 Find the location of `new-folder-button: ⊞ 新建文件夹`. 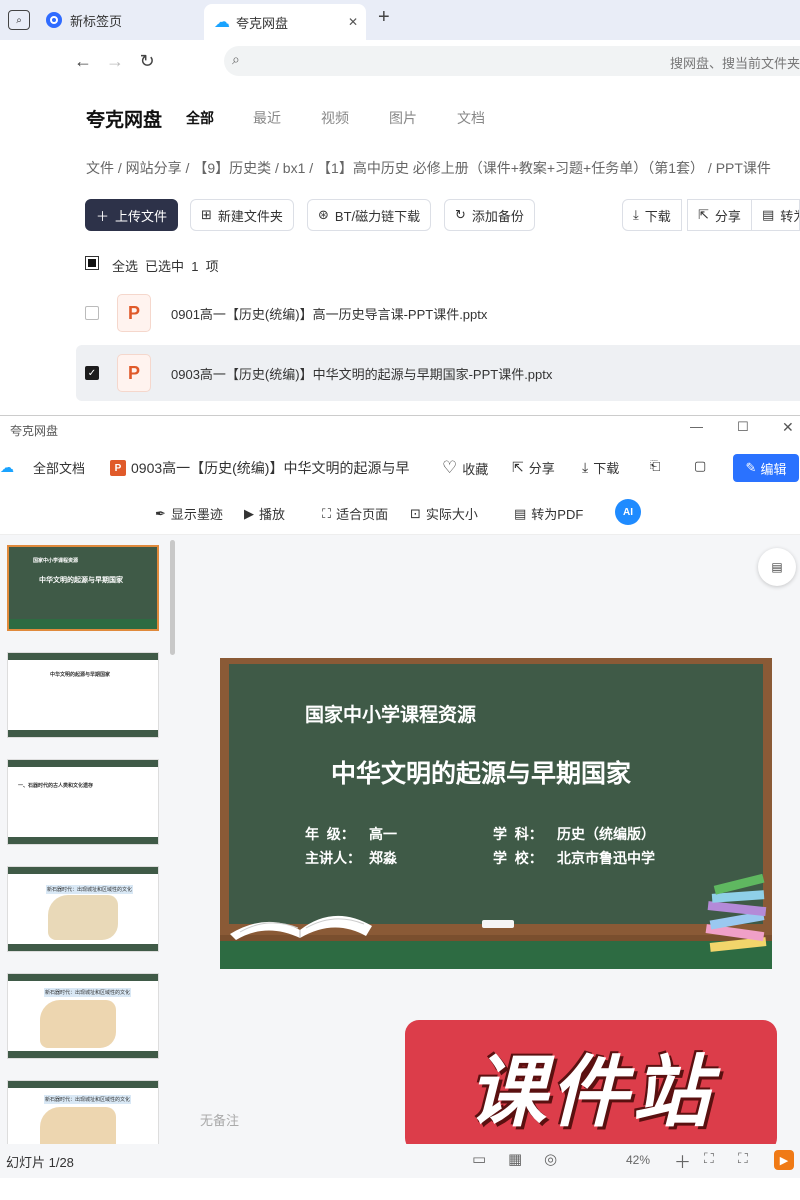

new-folder-button: ⊞ 新建文件夹 is located at coordinates (242, 215).